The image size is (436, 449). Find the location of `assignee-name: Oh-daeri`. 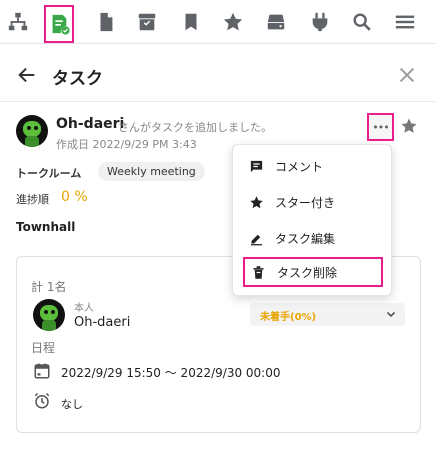

assignee-name: Oh-daeri is located at coordinates (102, 322).